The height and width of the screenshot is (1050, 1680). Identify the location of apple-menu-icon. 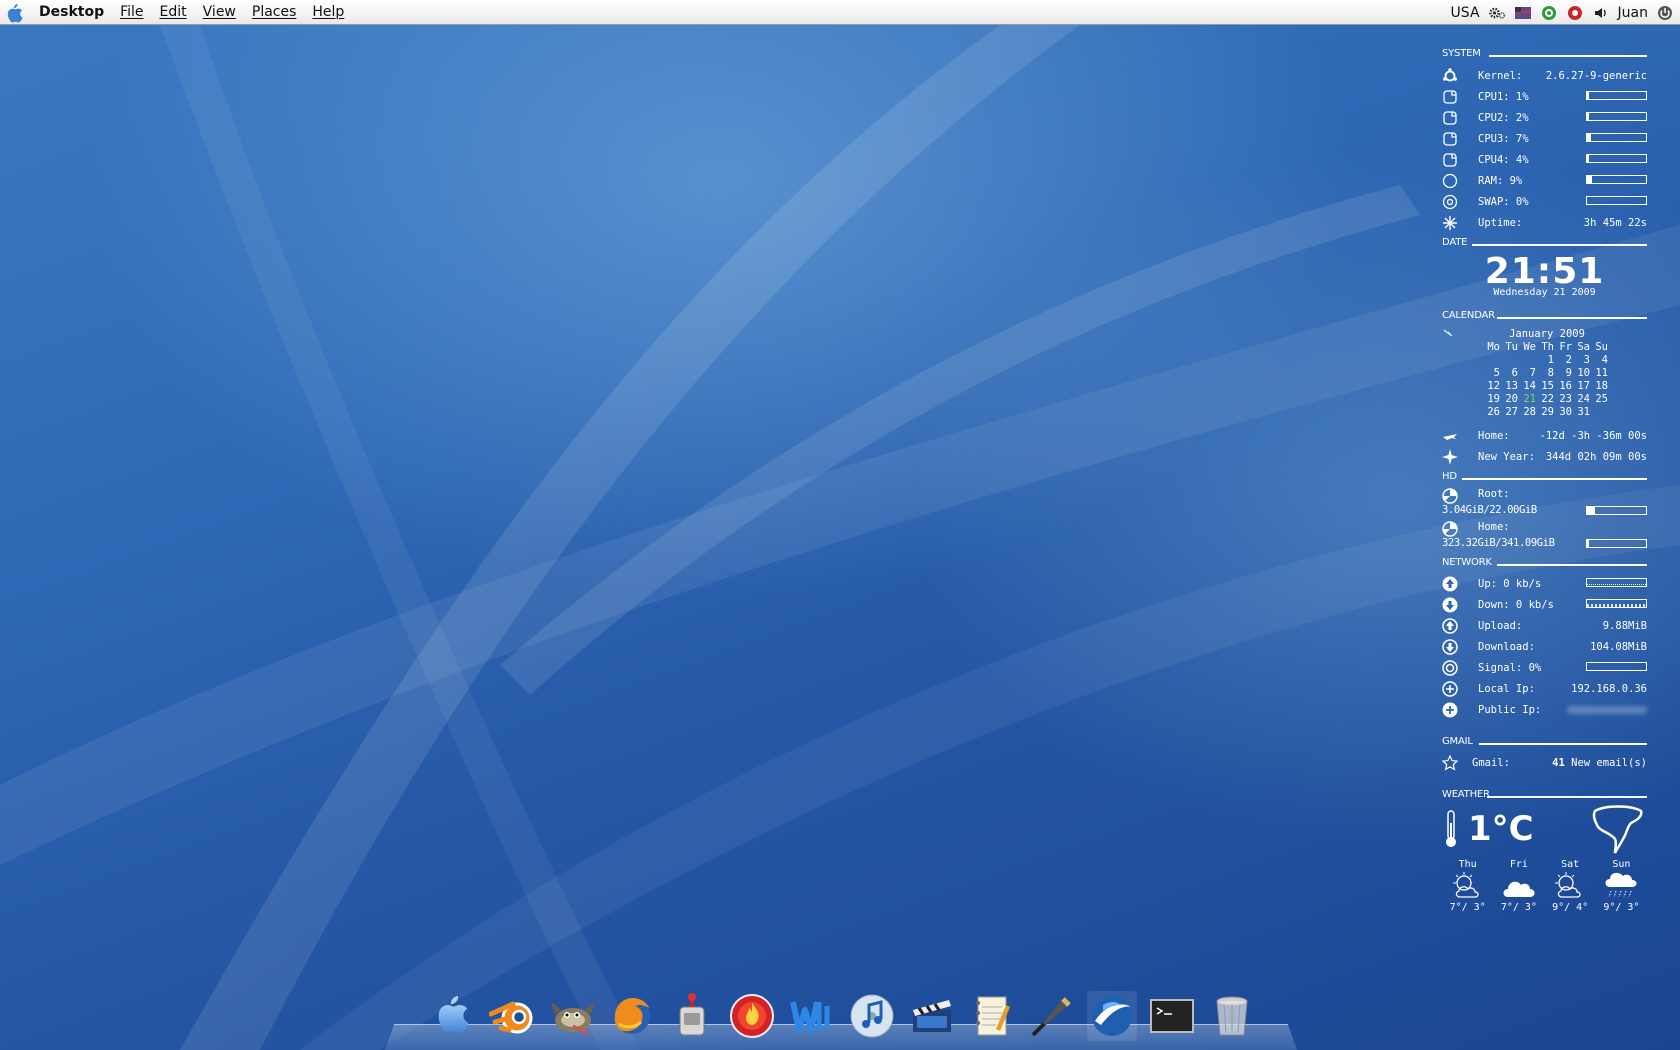
(14, 12).